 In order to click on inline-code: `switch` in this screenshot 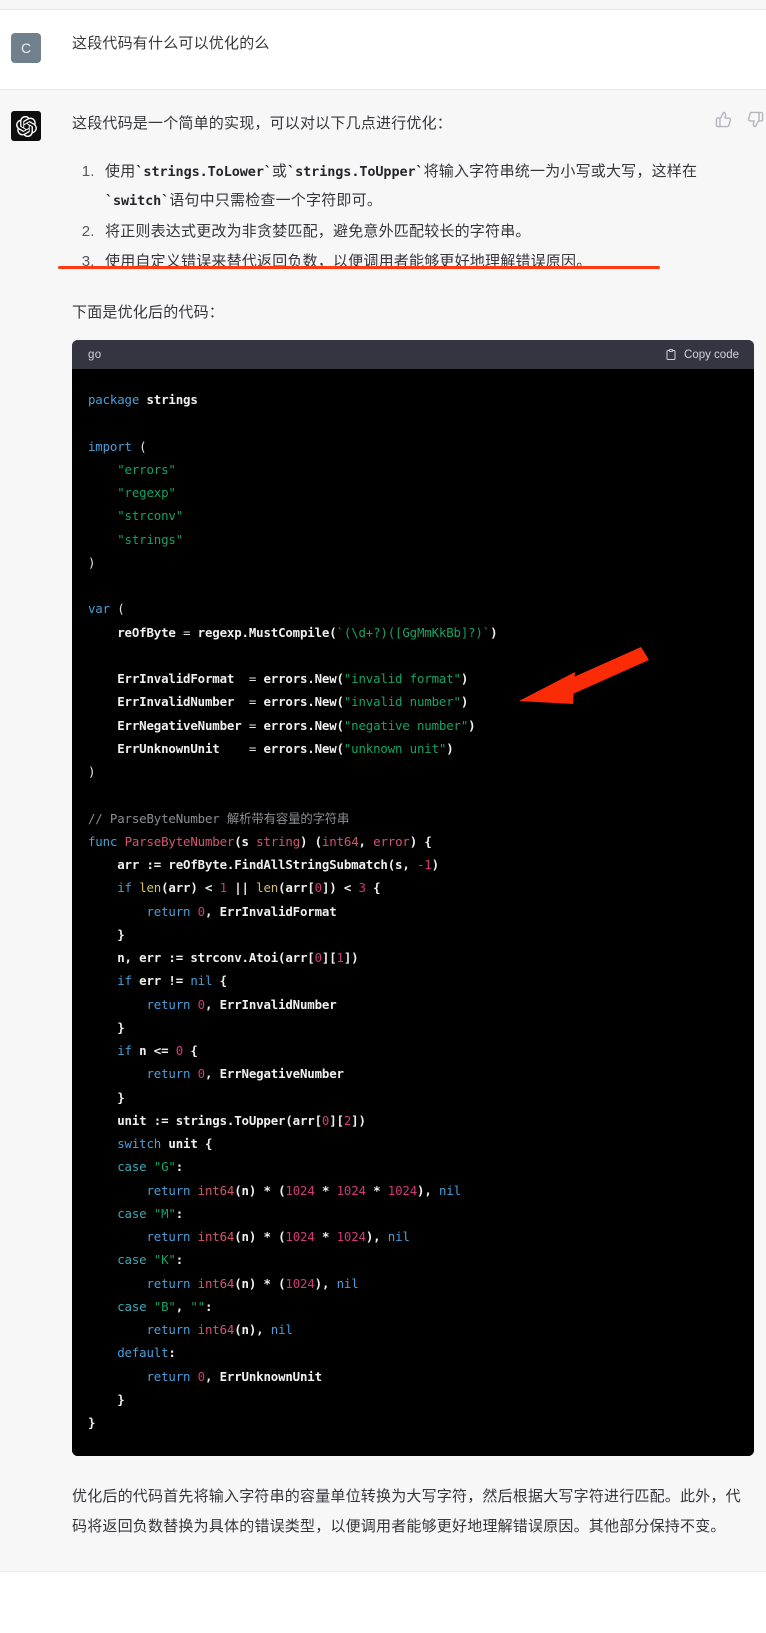, I will do `click(137, 201)`.